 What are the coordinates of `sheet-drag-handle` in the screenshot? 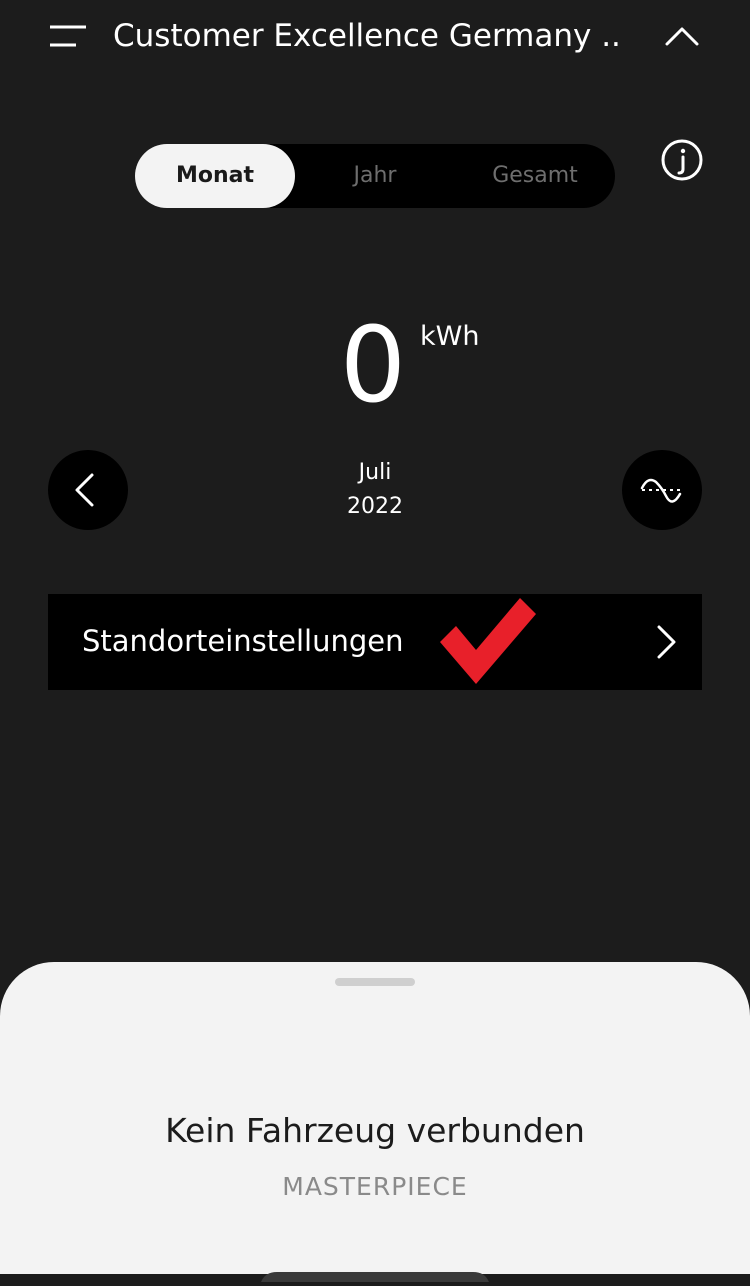 It's located at (375, 982).